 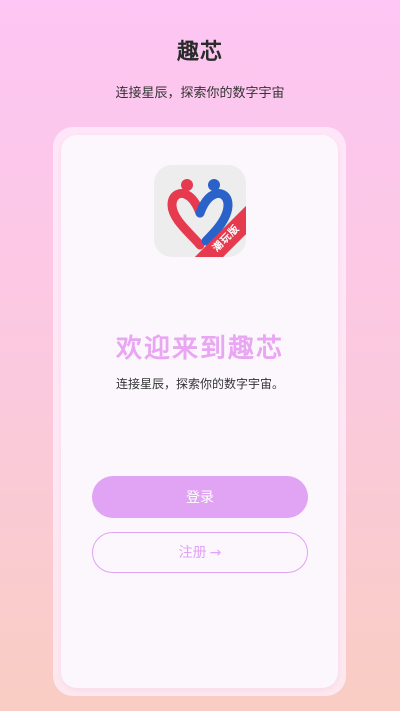 What do you see at coordinates (215, 553) in the screenshot?
I see `arrow-right-icon: →` at bounding box center [215, 553].